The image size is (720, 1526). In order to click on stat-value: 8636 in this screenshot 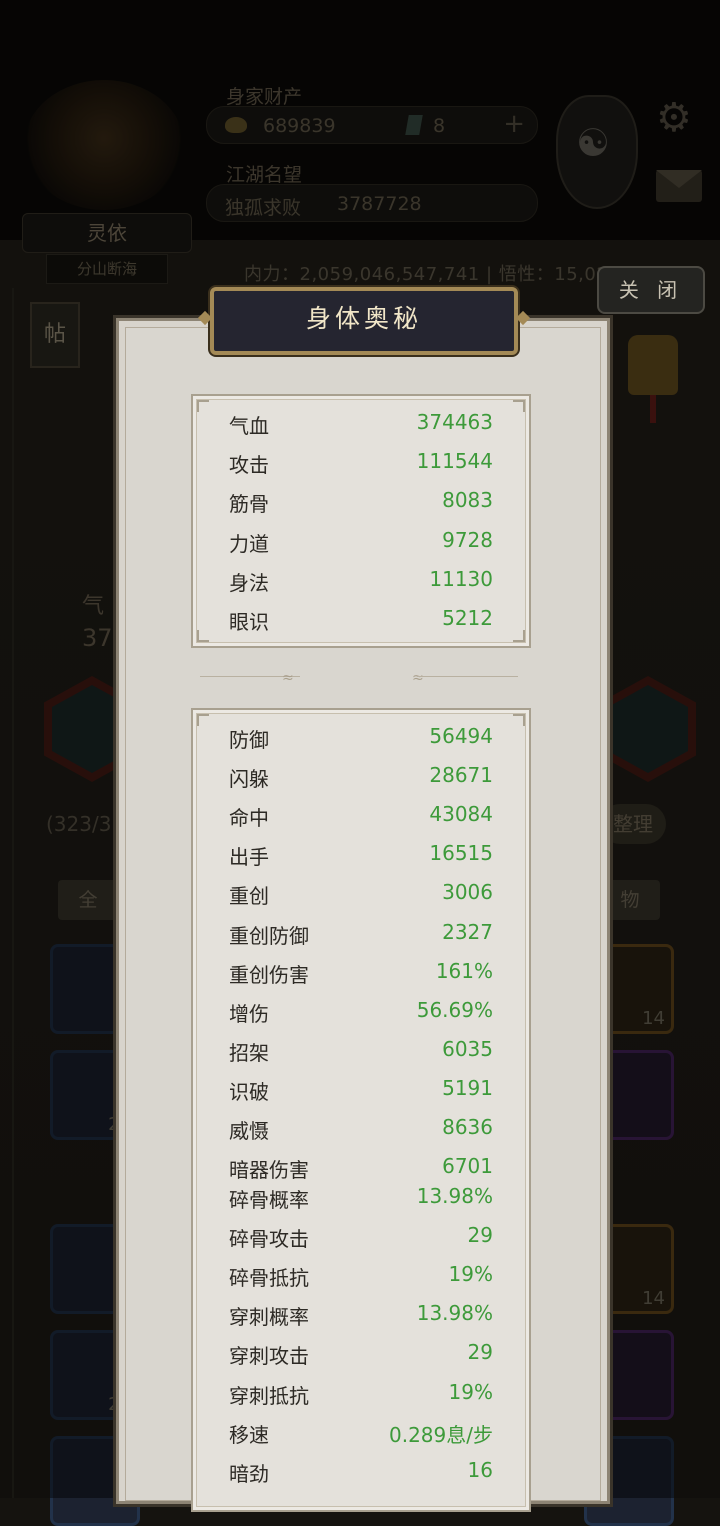, I will do `click(467, 1127)`.